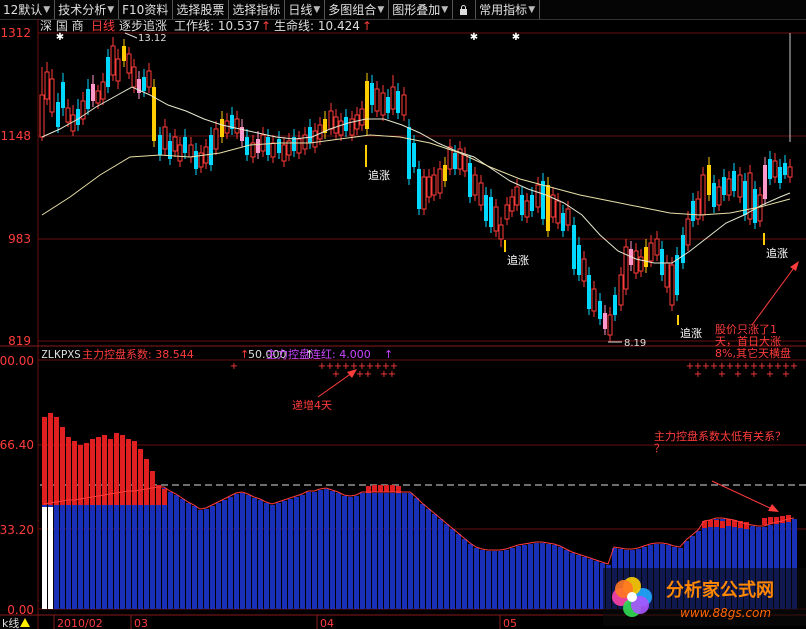  I want to click on signal-markers: + + + + + + + + + + + + + + + + + + + + + + + + ++ + + + + + + + + + +, so click(514, 370).